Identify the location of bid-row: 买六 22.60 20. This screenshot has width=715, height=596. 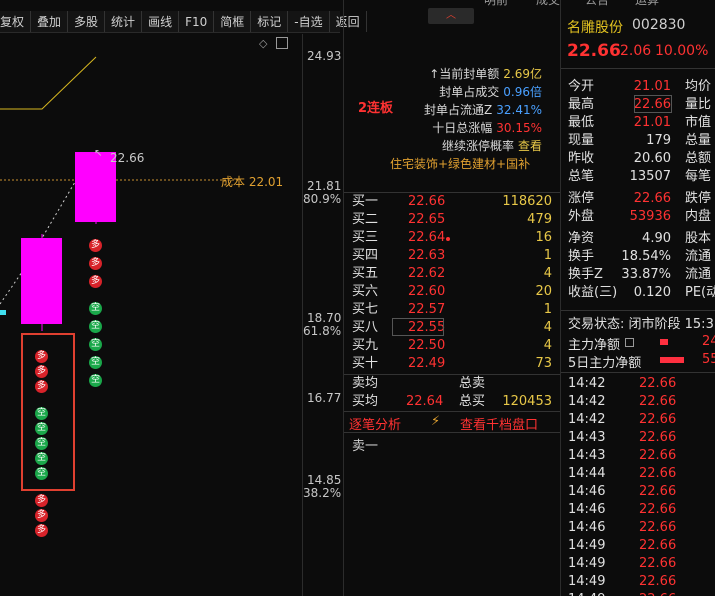
(451, 292).